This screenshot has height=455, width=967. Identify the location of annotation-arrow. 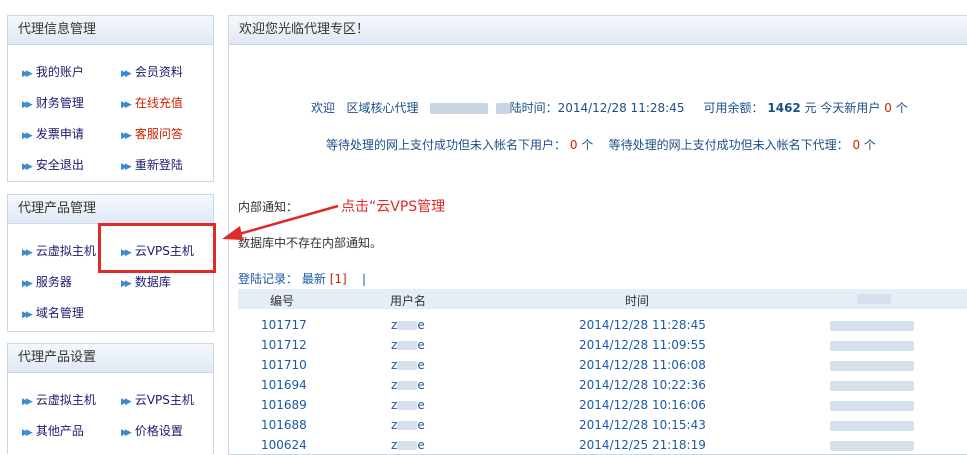
(280, 222).